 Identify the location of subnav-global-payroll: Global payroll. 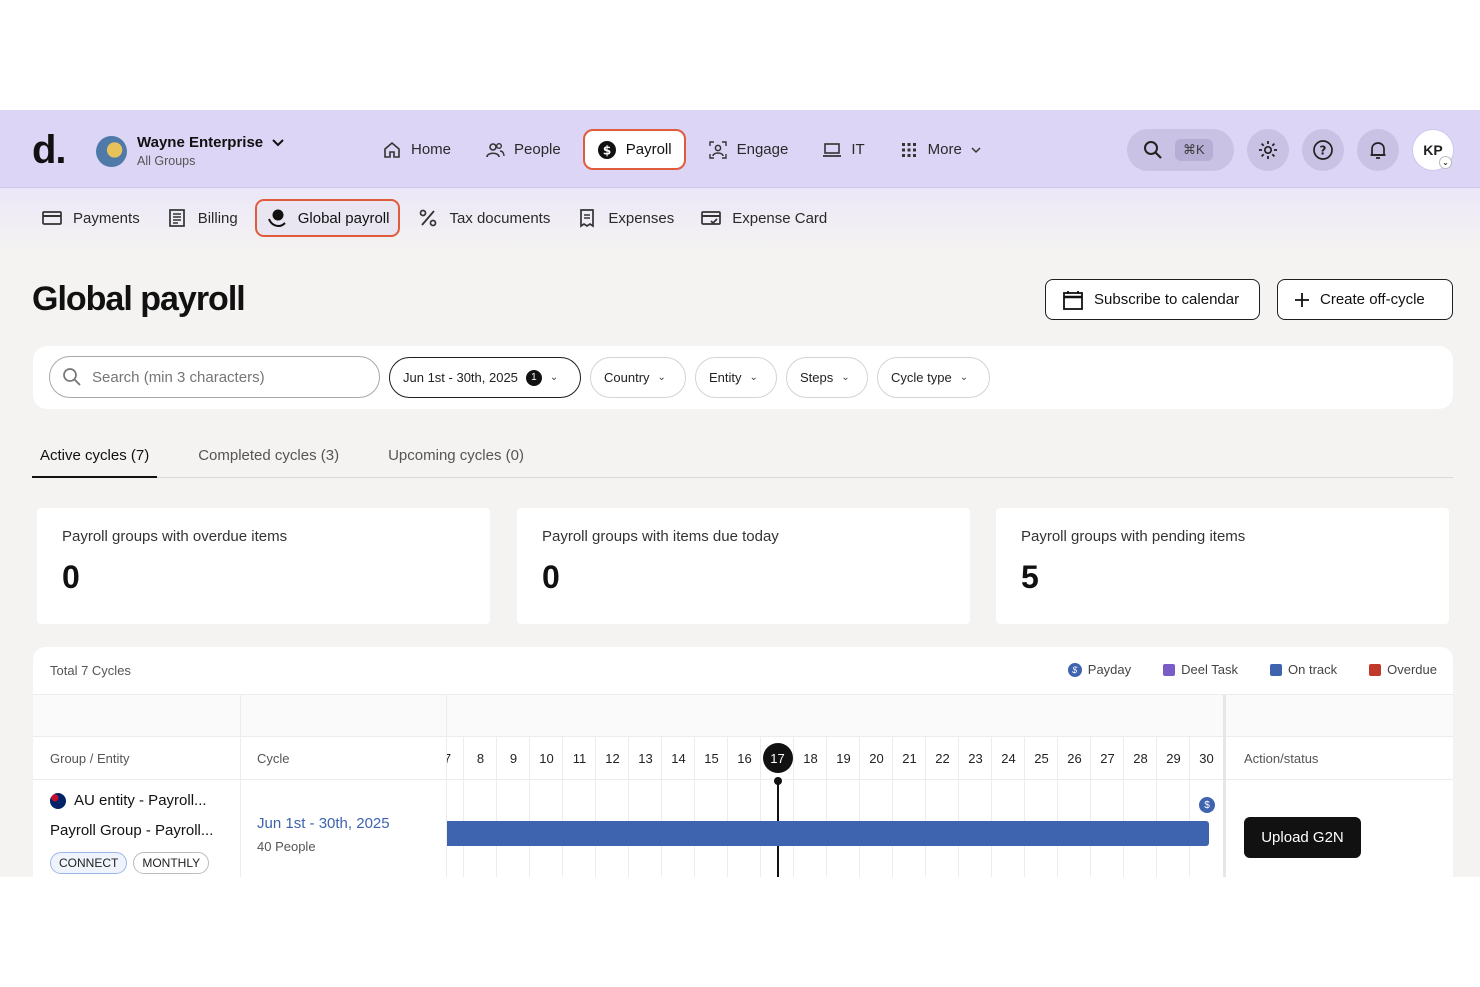
(327, 218).